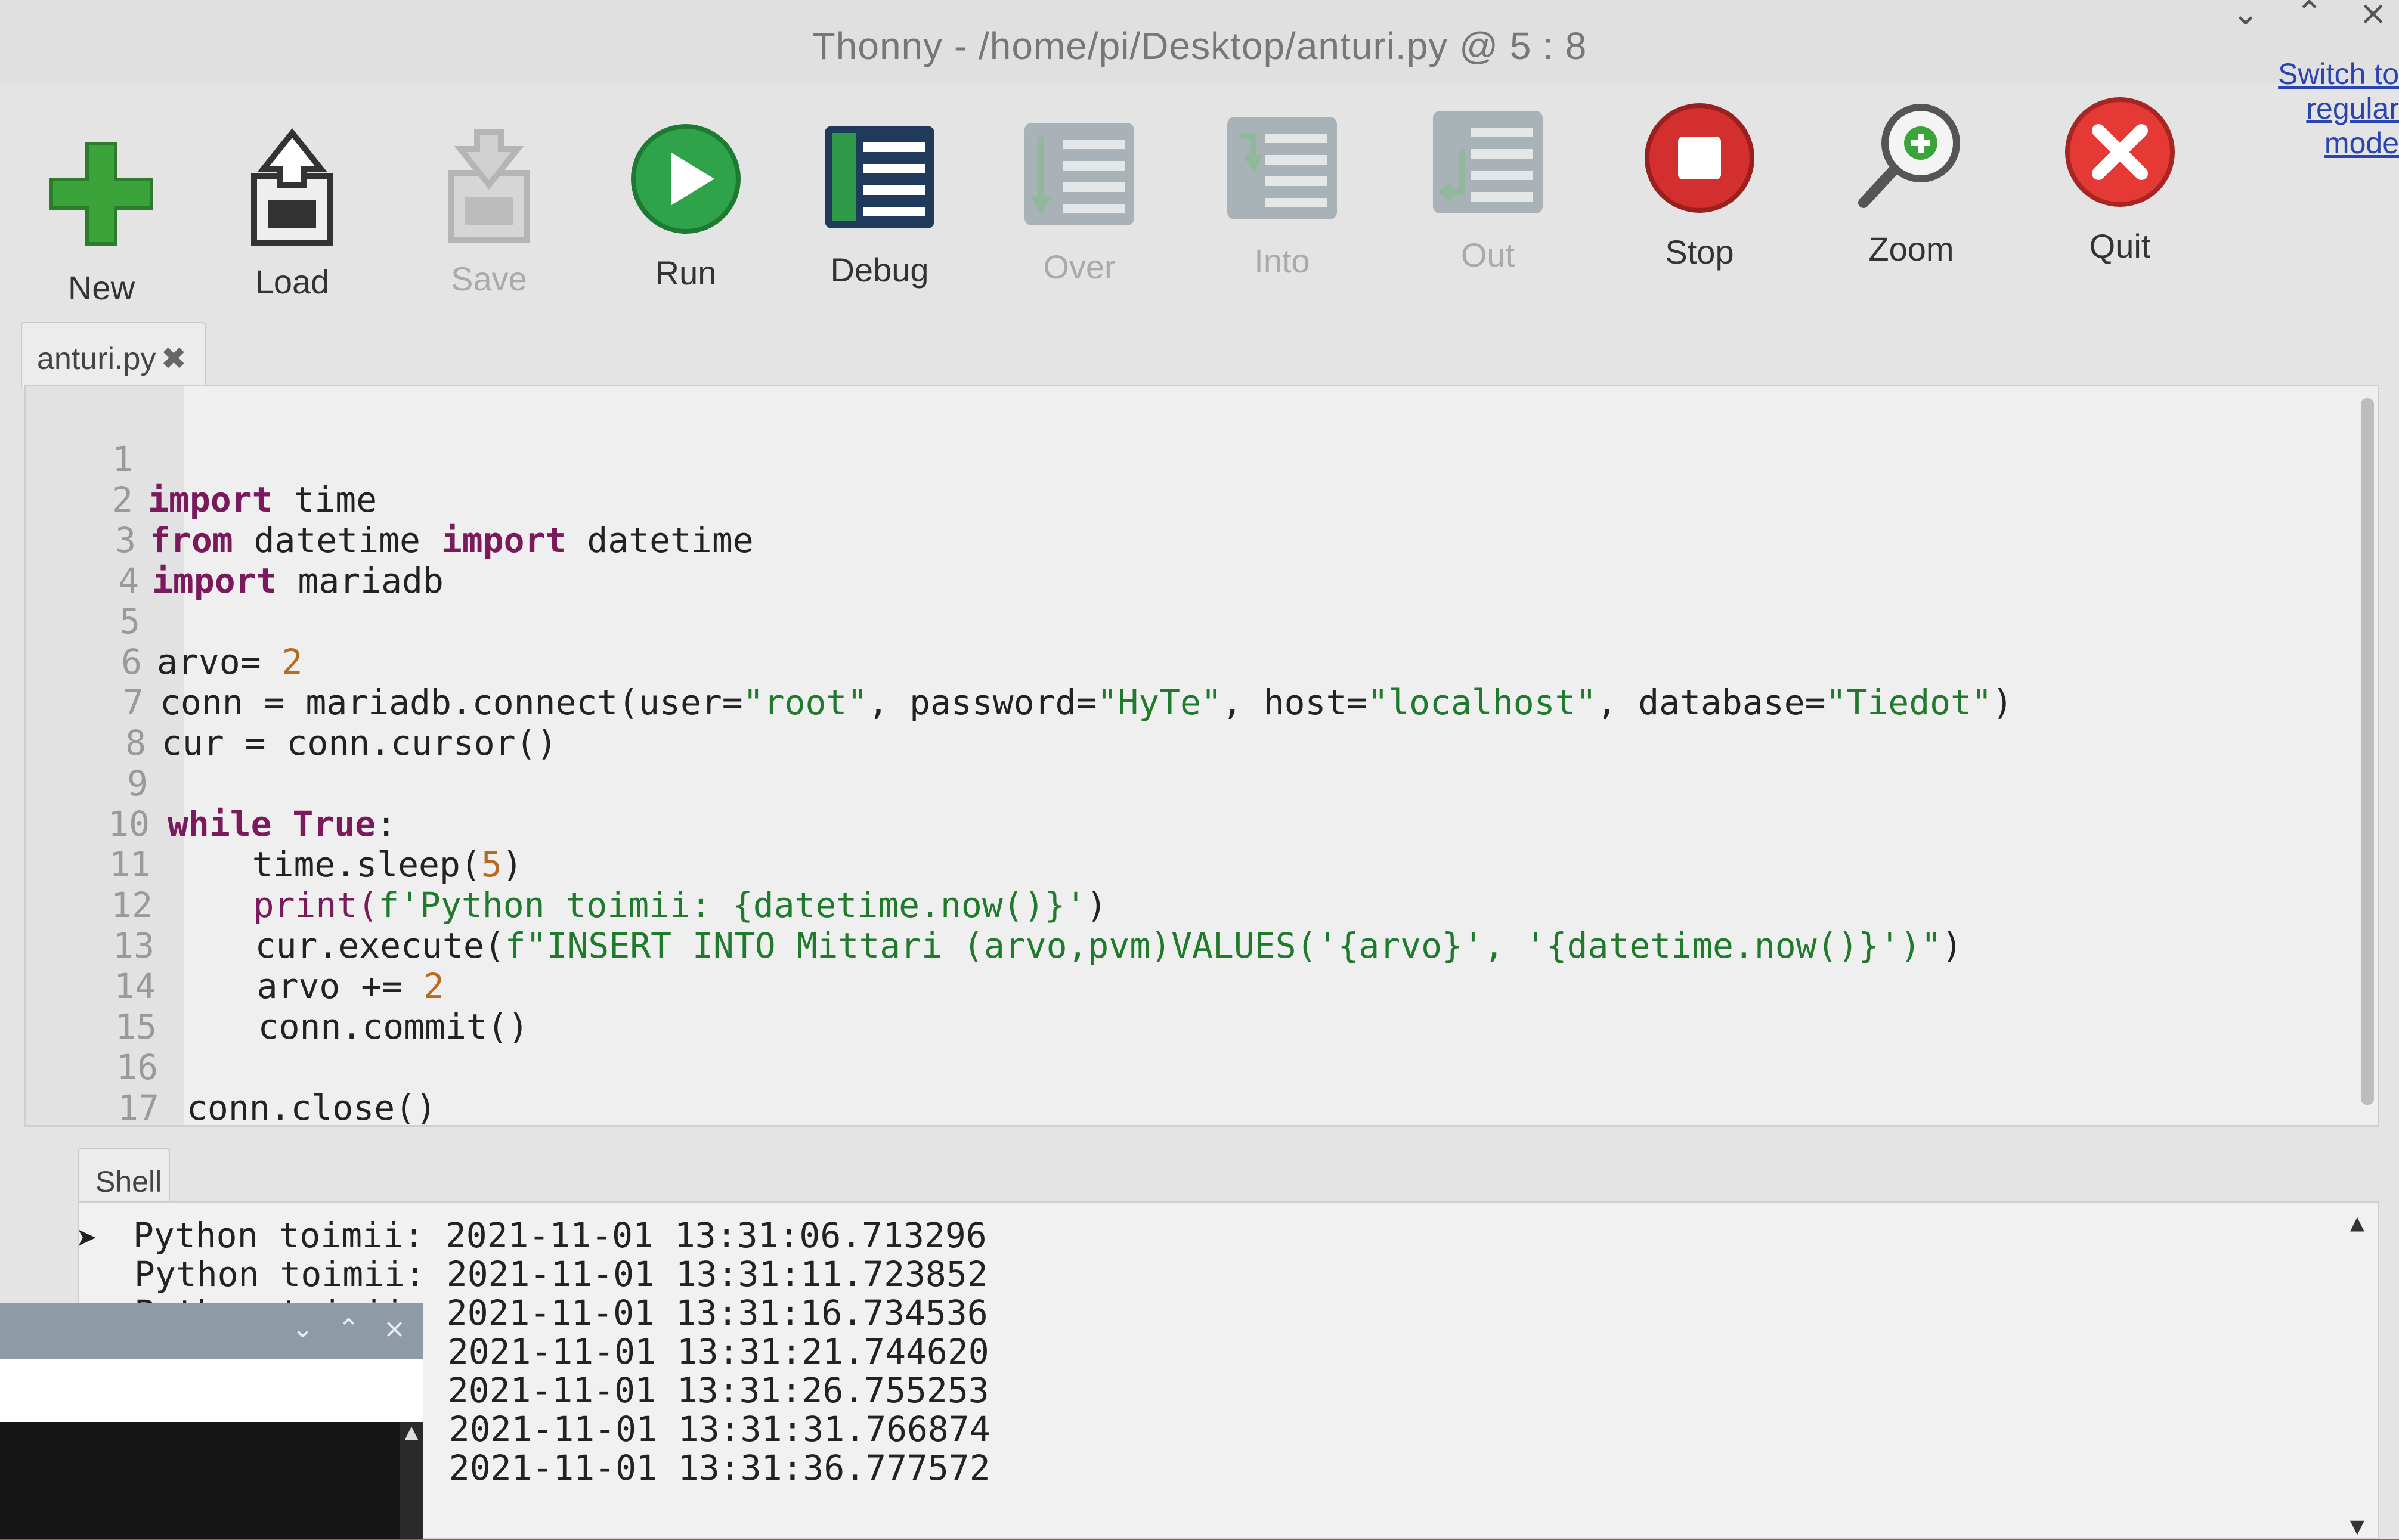  Describe the element at coordinates (109, 560) in the screenshot. I see `code-line: 4` at that location.